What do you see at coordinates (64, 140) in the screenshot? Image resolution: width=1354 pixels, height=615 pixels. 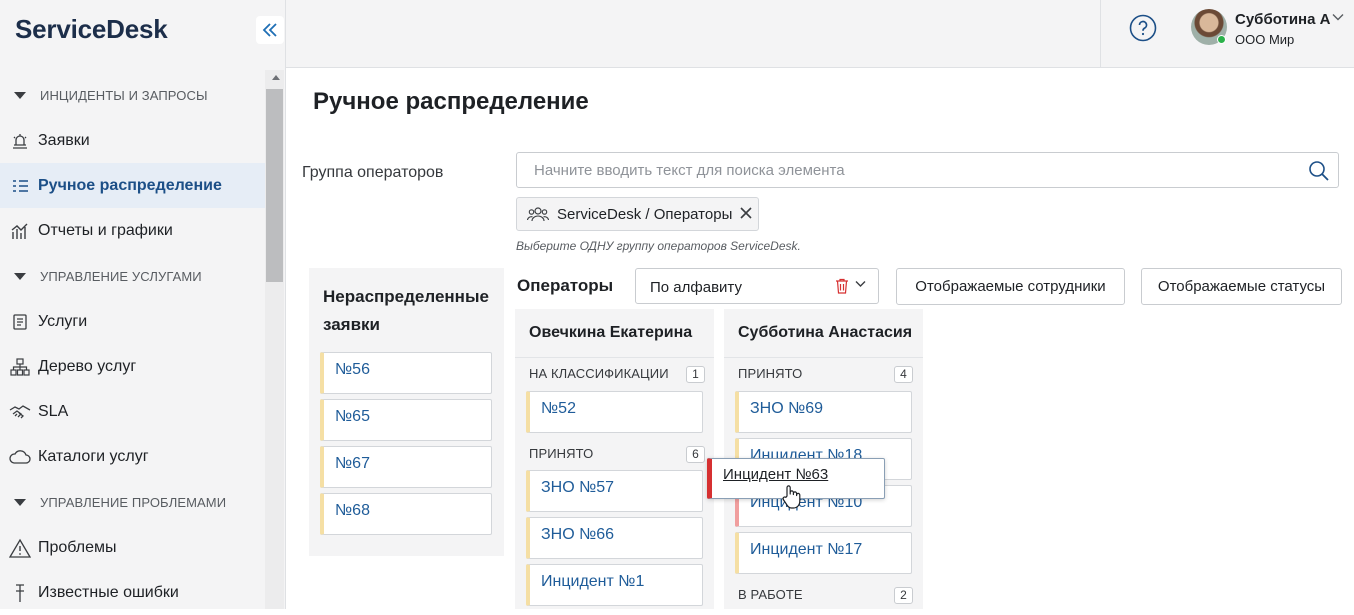 I see `sidebar-item-label: Заявки` at bounding box center [64, 140].